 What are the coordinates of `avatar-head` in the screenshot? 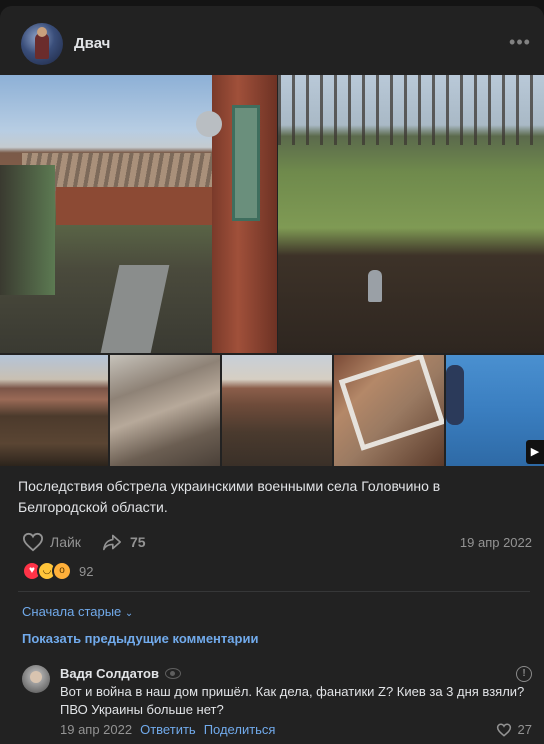 It's located at (42, 32).